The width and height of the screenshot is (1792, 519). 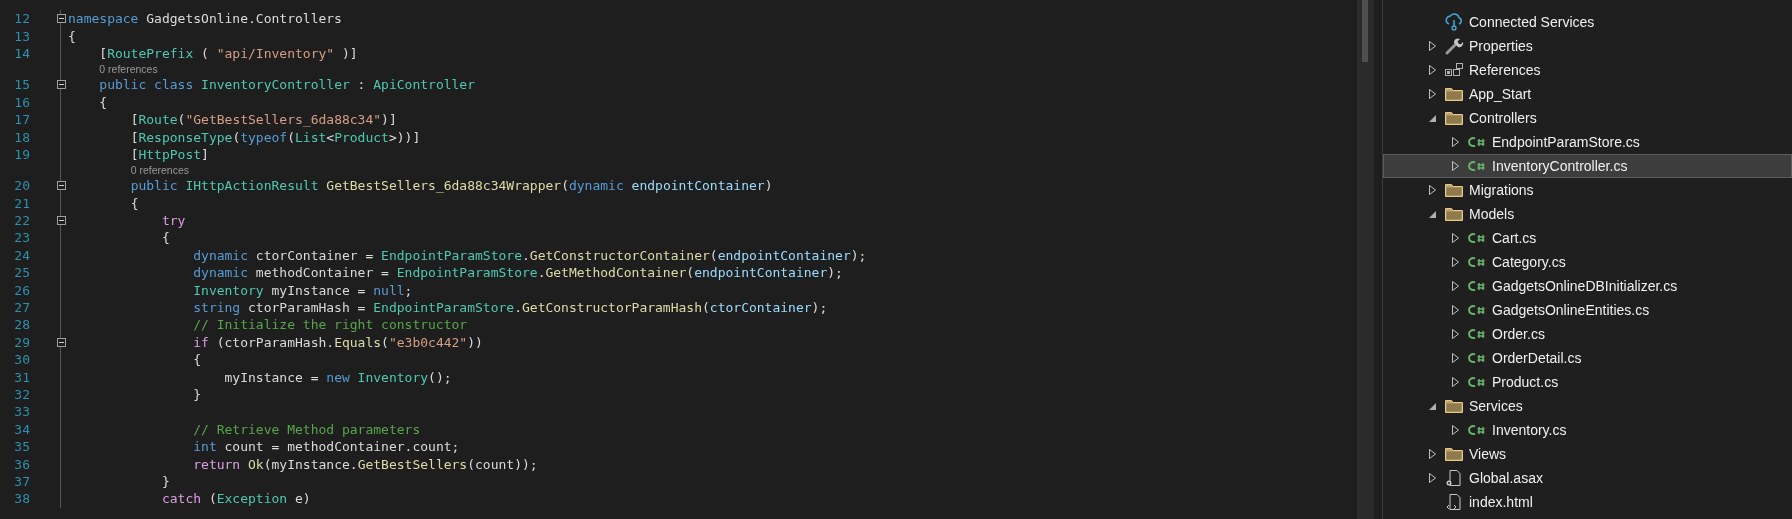 I want to click on line-number: 29, so click(x=21, y=342).